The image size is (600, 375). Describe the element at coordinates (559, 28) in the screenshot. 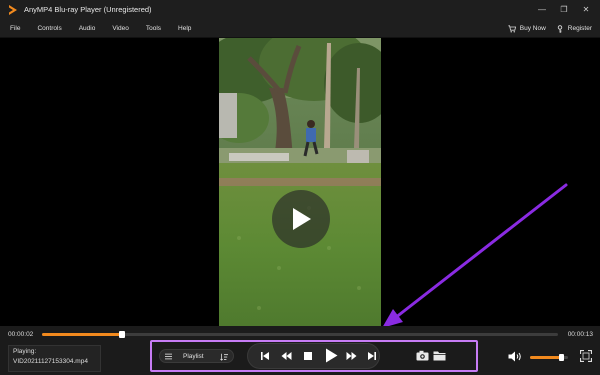

I see `key-icon` at that location.